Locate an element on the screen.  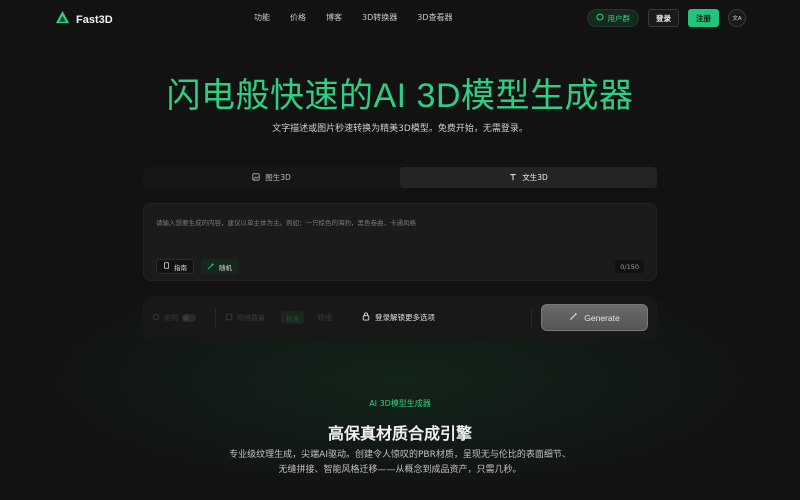
login-button: 登录 is located at coordinates (663, 18).